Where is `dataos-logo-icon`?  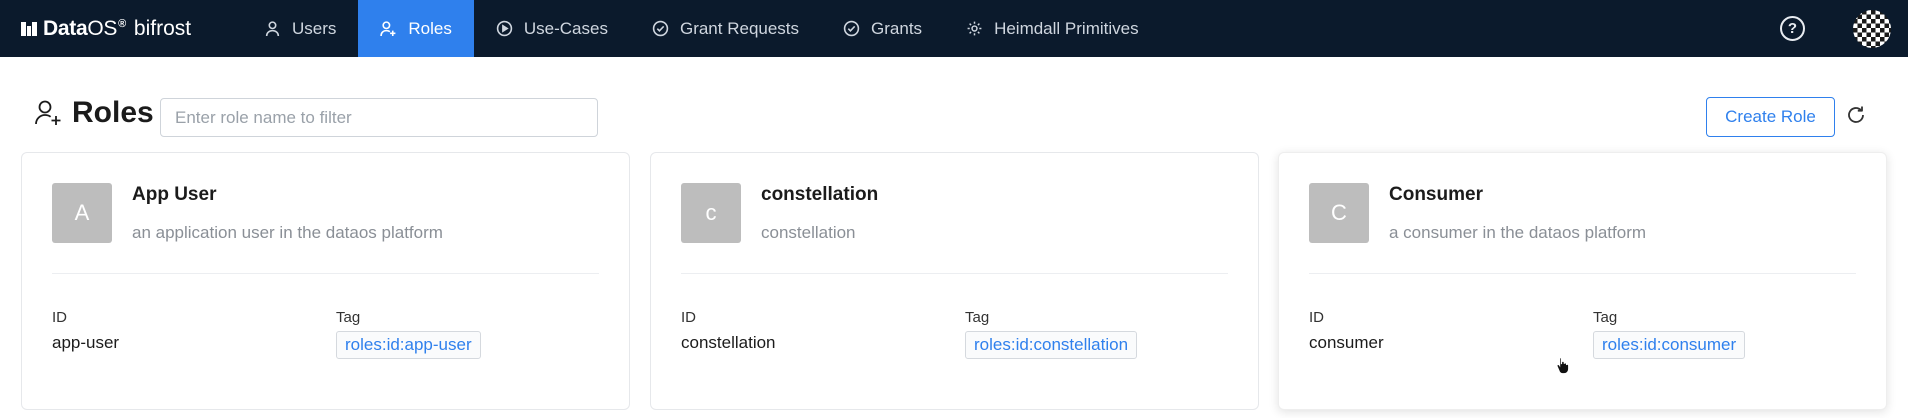
dataos-logo-icon is located at coordinates (29, 28).